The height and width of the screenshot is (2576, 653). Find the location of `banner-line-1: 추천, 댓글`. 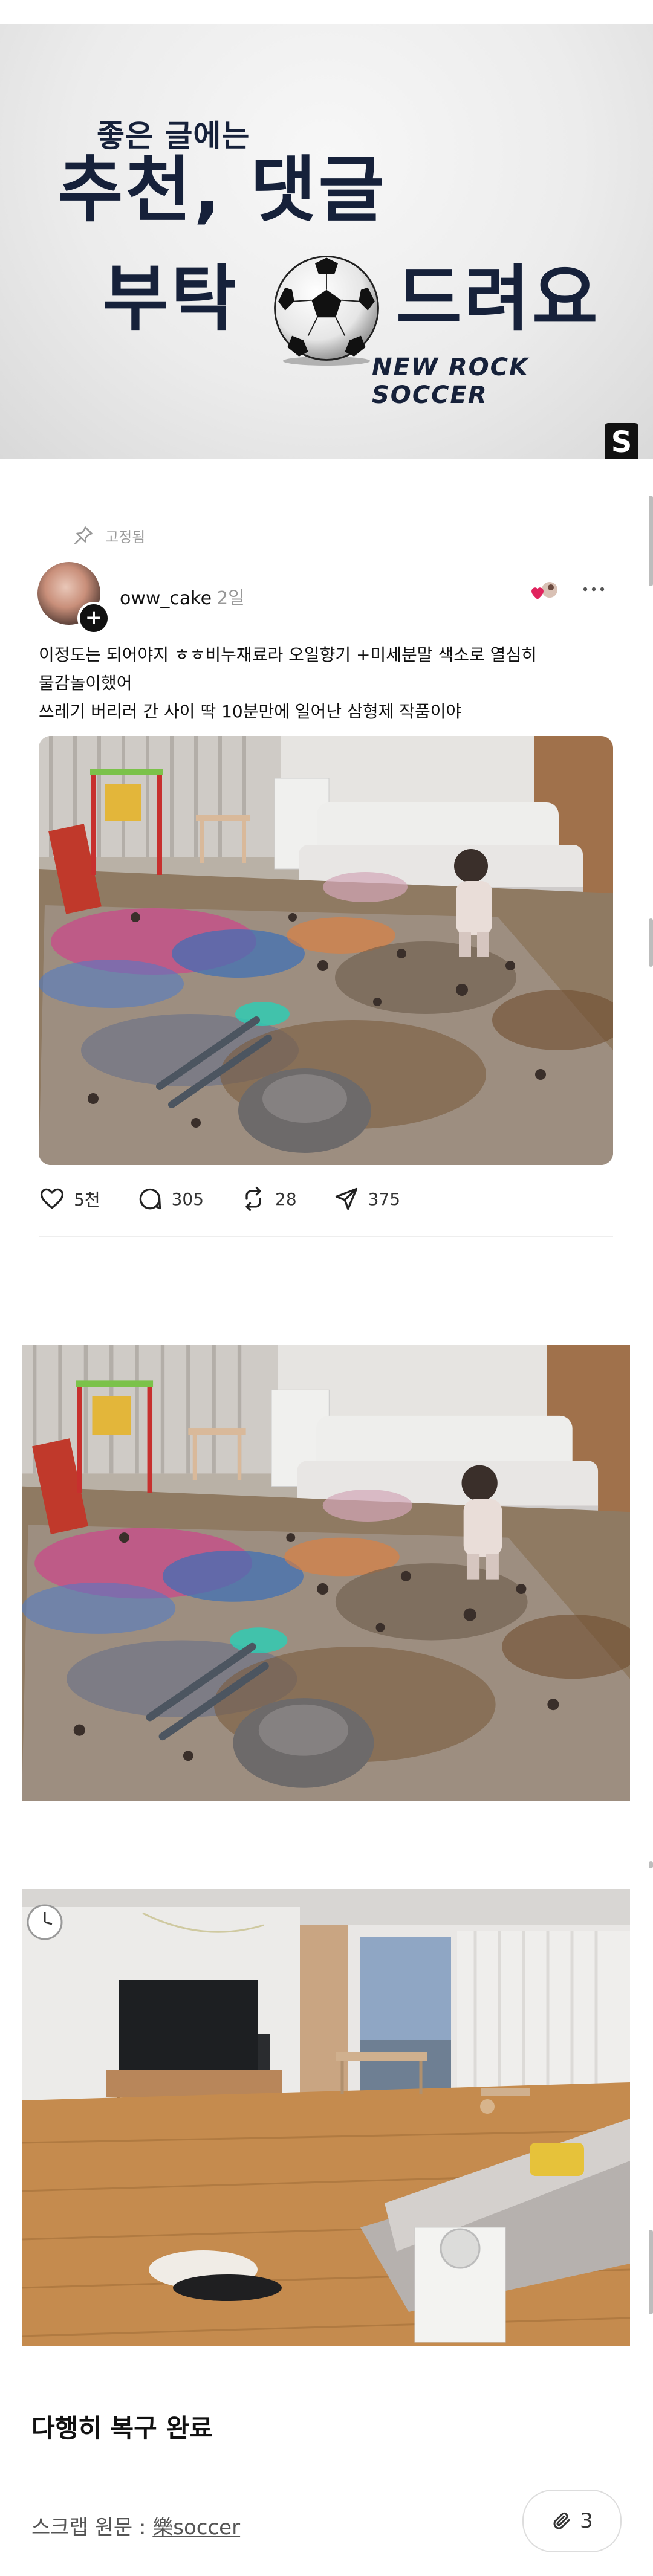

banner-line-1: 추천, 댓글 is located at coordinates (222, 190).